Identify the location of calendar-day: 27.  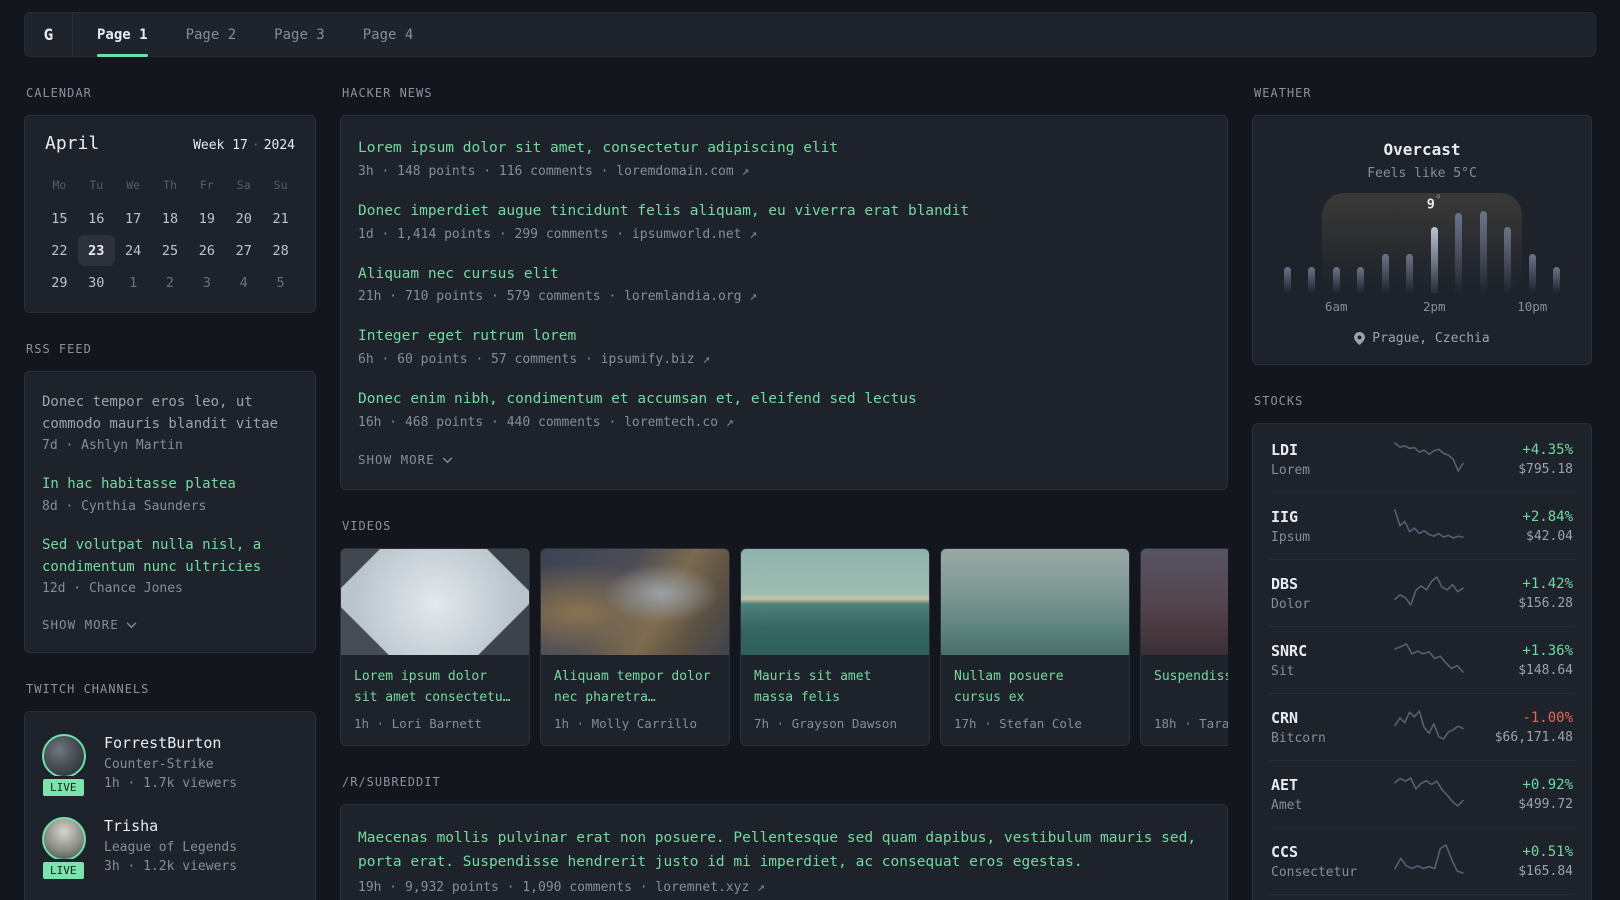
(243, 250).